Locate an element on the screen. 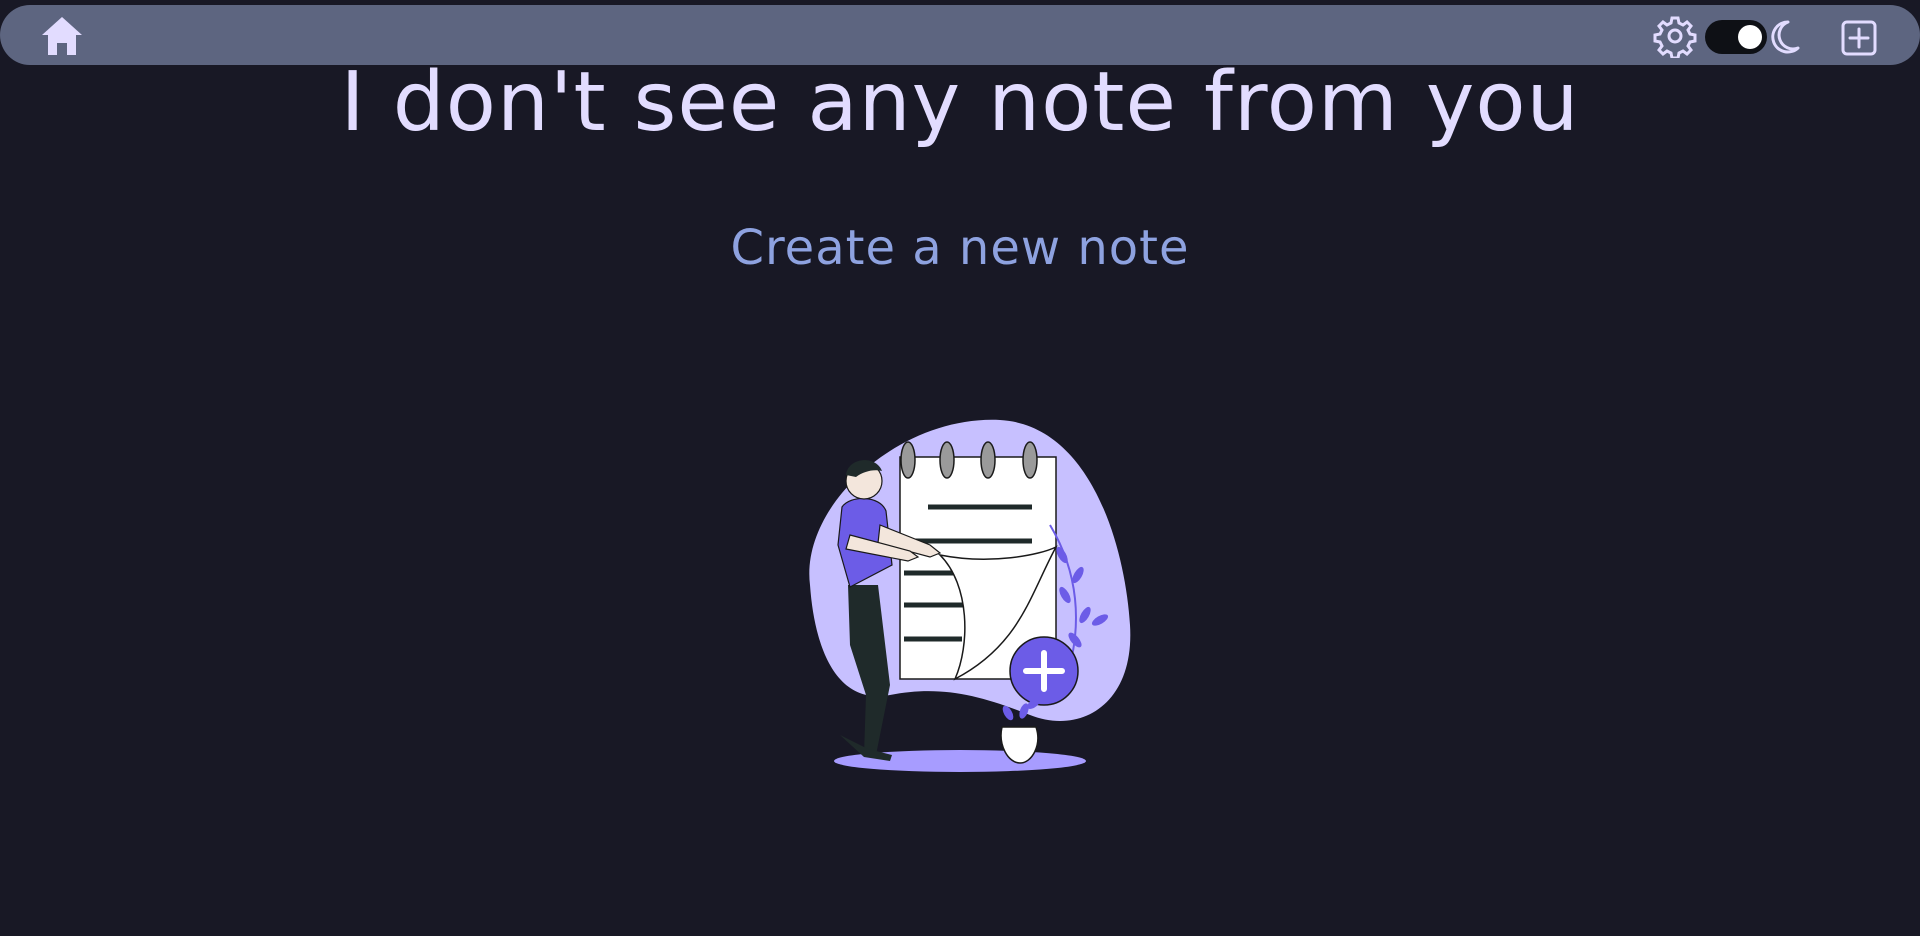 This screenshot has width=1920, height=936. settings-button is located at coordinates (1675, 37).